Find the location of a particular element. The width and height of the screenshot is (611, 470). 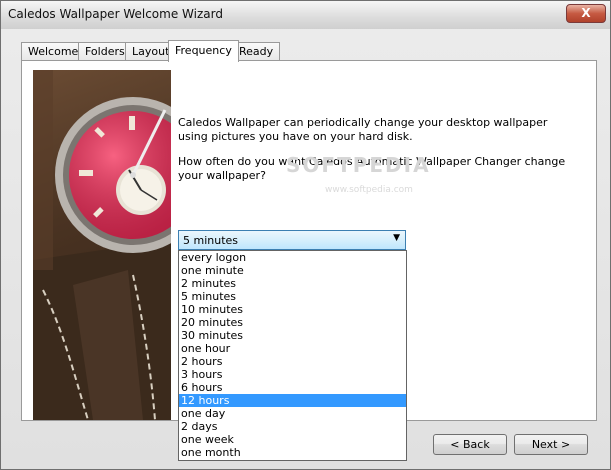

frequency-option: 5 minutes is located at coordinates (292, 296).